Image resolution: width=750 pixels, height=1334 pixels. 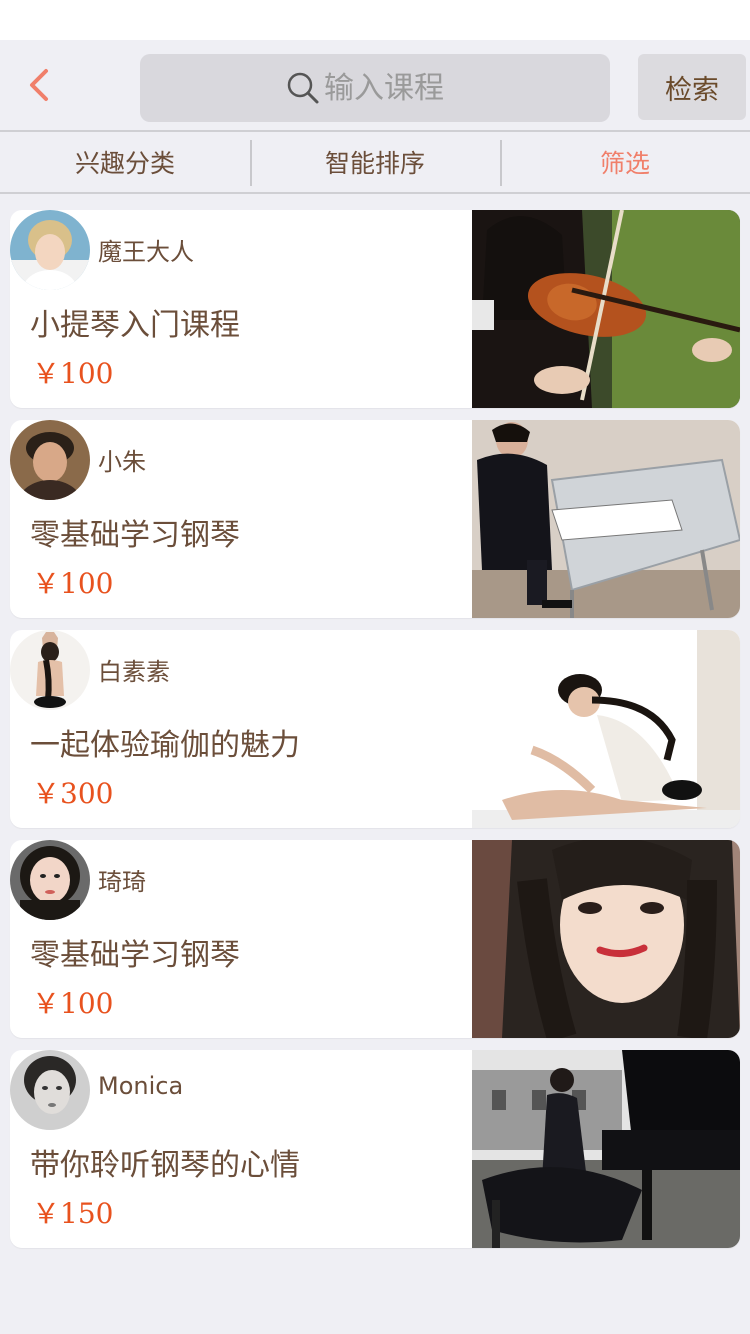 I want to click on search-icon, so click(x=303, y=88).